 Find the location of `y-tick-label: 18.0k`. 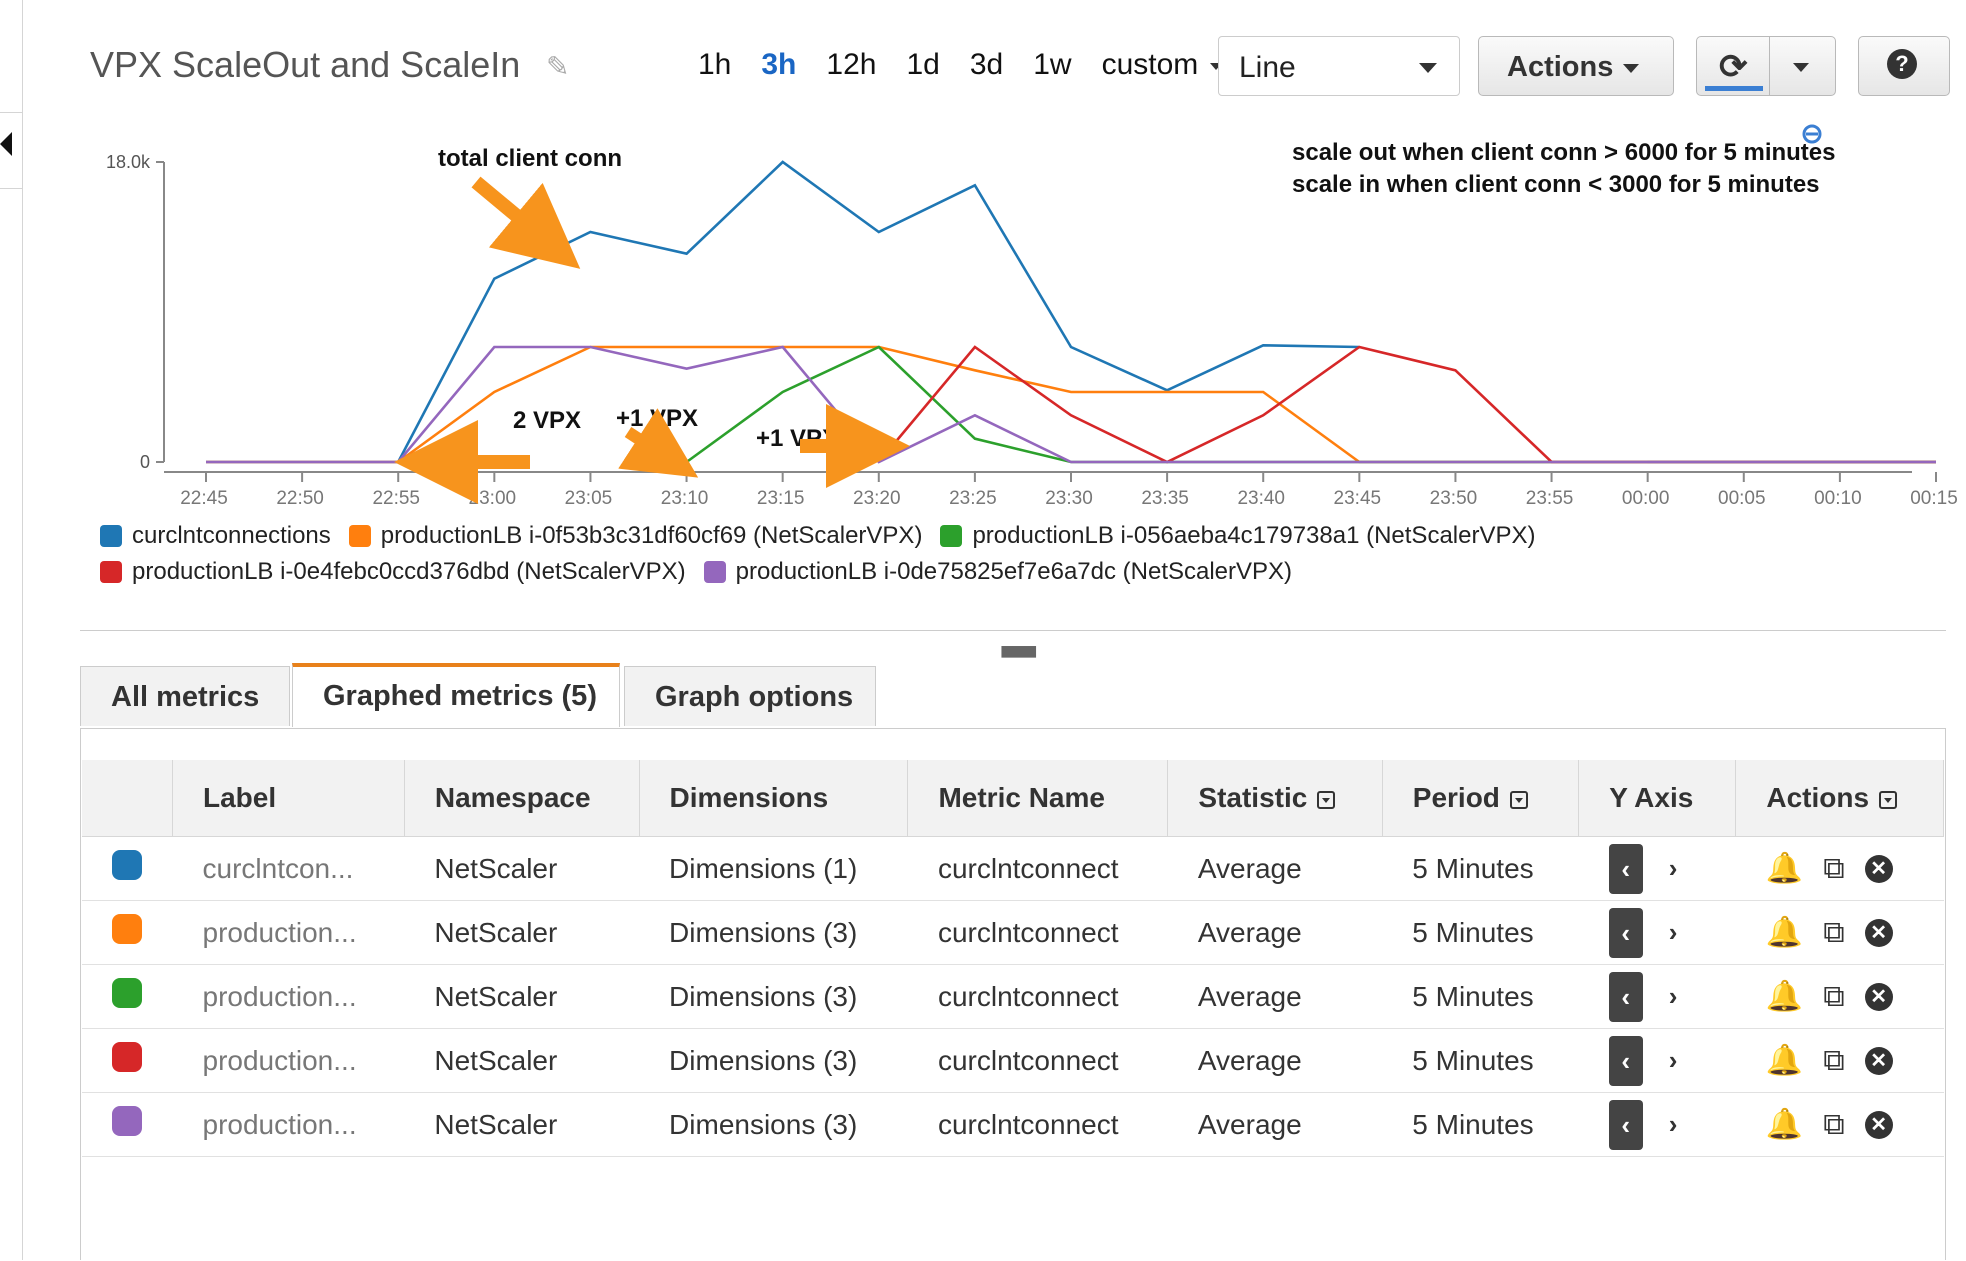

y-tick-label: 18.0k is located at coordinates (128, 162).